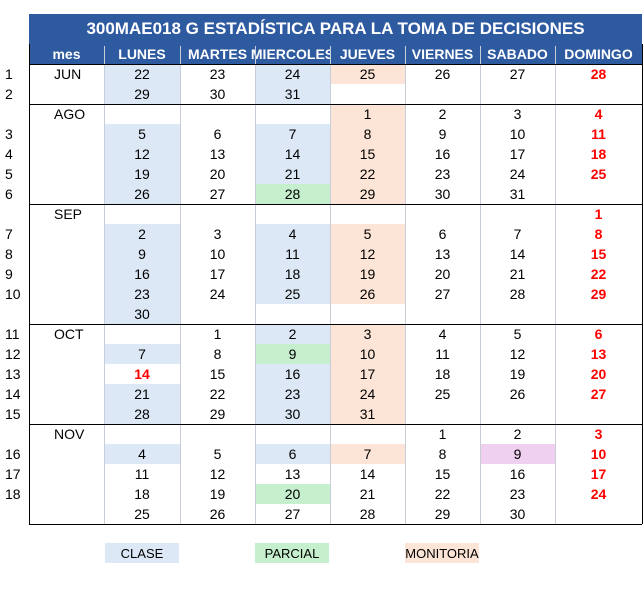 Image resolution: width=644 pixels, height=590 pixels. Describe the element at coordinates (69, 434) in the screenshot. I see `month-label: NOV` at that location.